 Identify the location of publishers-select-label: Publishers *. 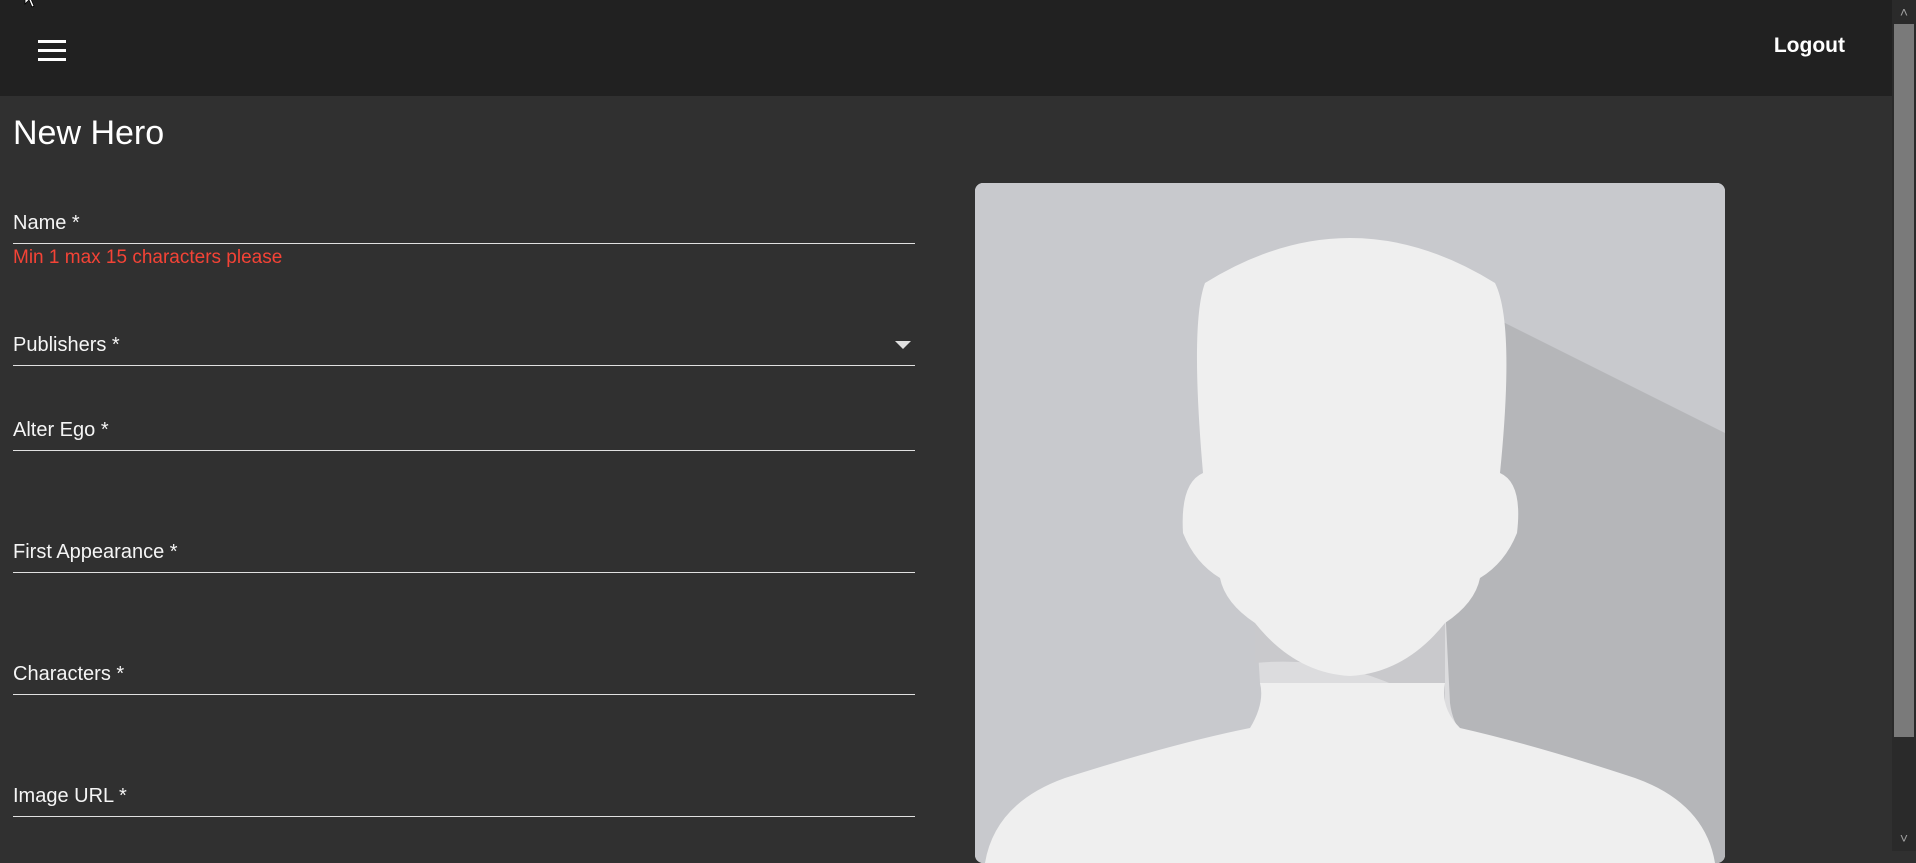
(66, 345).